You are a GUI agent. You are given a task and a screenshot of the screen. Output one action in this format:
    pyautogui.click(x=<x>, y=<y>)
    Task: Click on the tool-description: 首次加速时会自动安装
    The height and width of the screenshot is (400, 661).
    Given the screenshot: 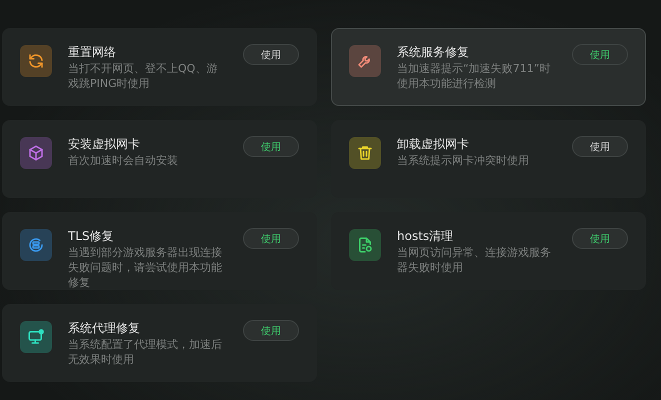 What is the action you would take?
    pyautogui.click(x=123, y=160)
    